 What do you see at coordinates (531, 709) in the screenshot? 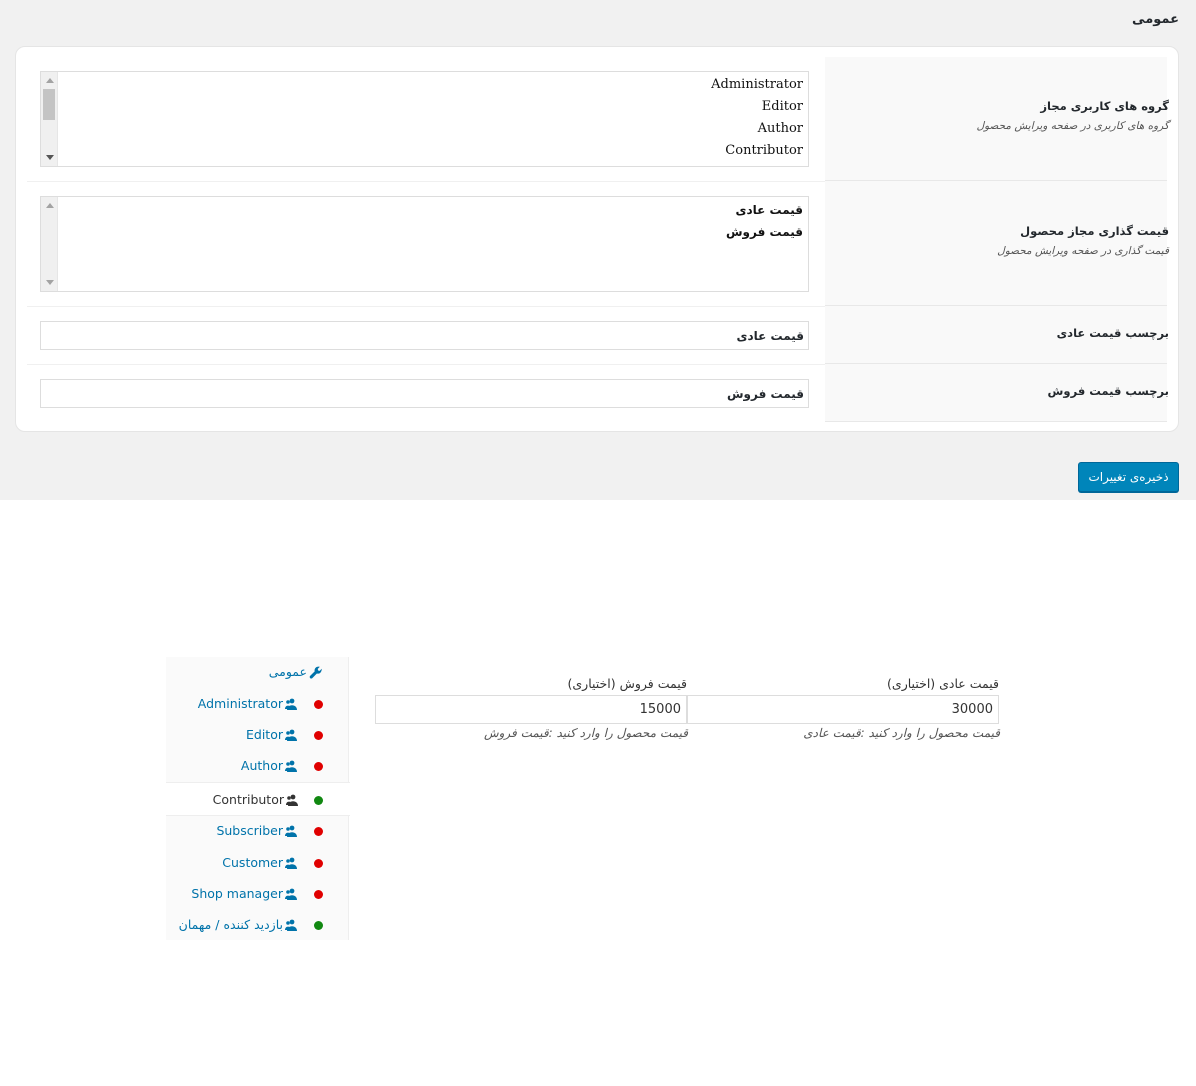
I see `sale-price-input` at bounding box center [531, 709].